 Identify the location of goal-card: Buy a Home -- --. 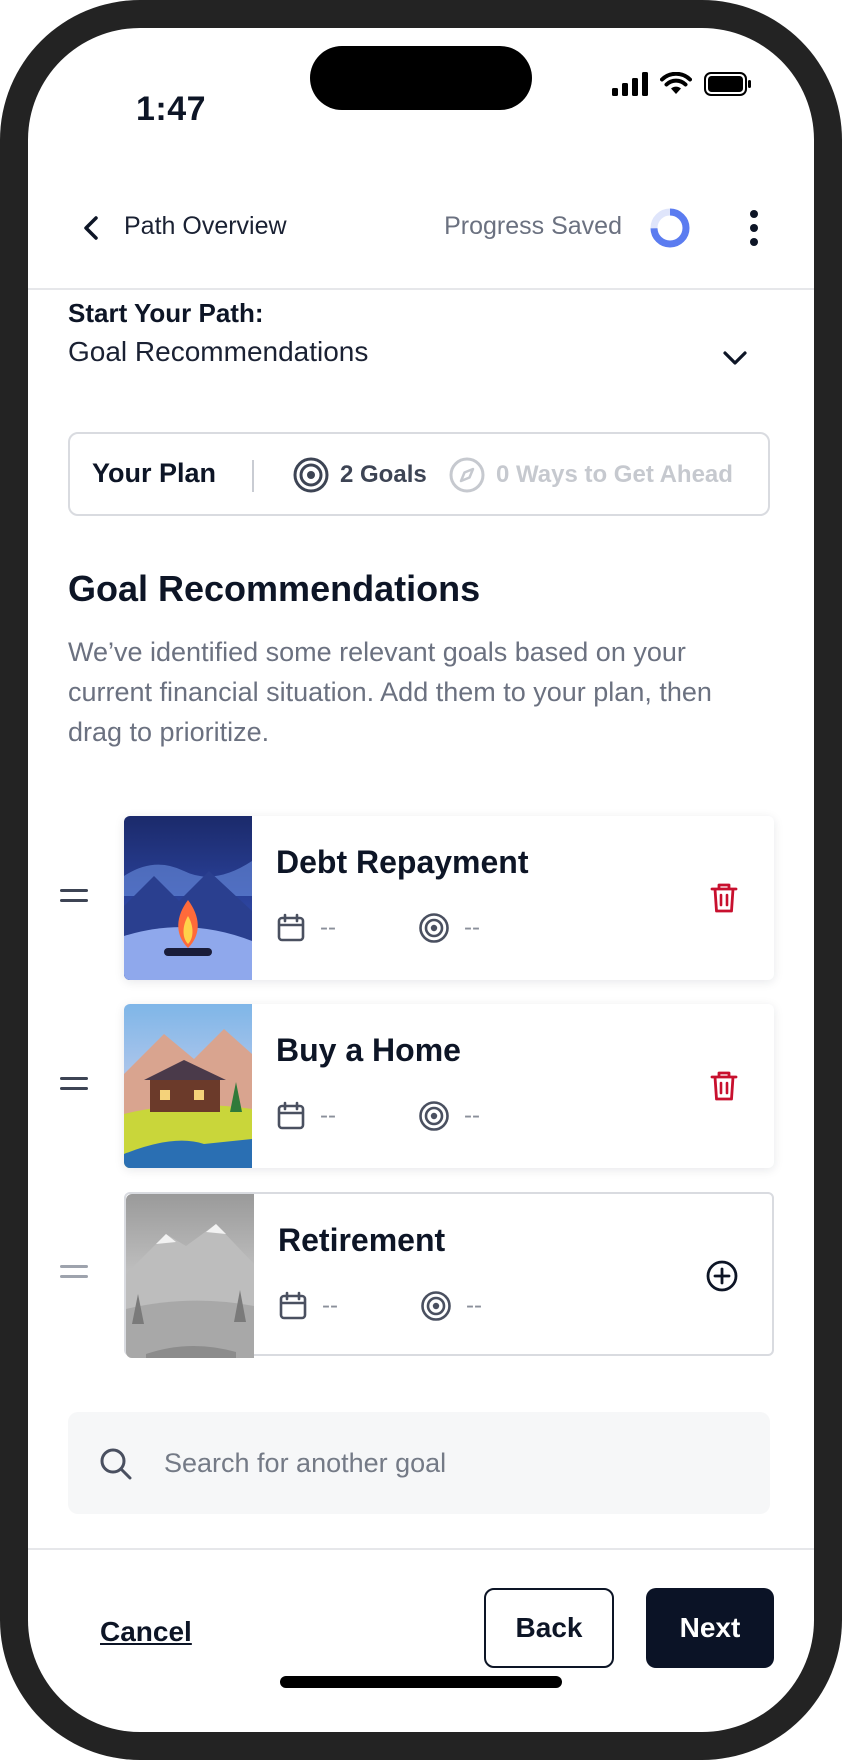
(449, 1086).